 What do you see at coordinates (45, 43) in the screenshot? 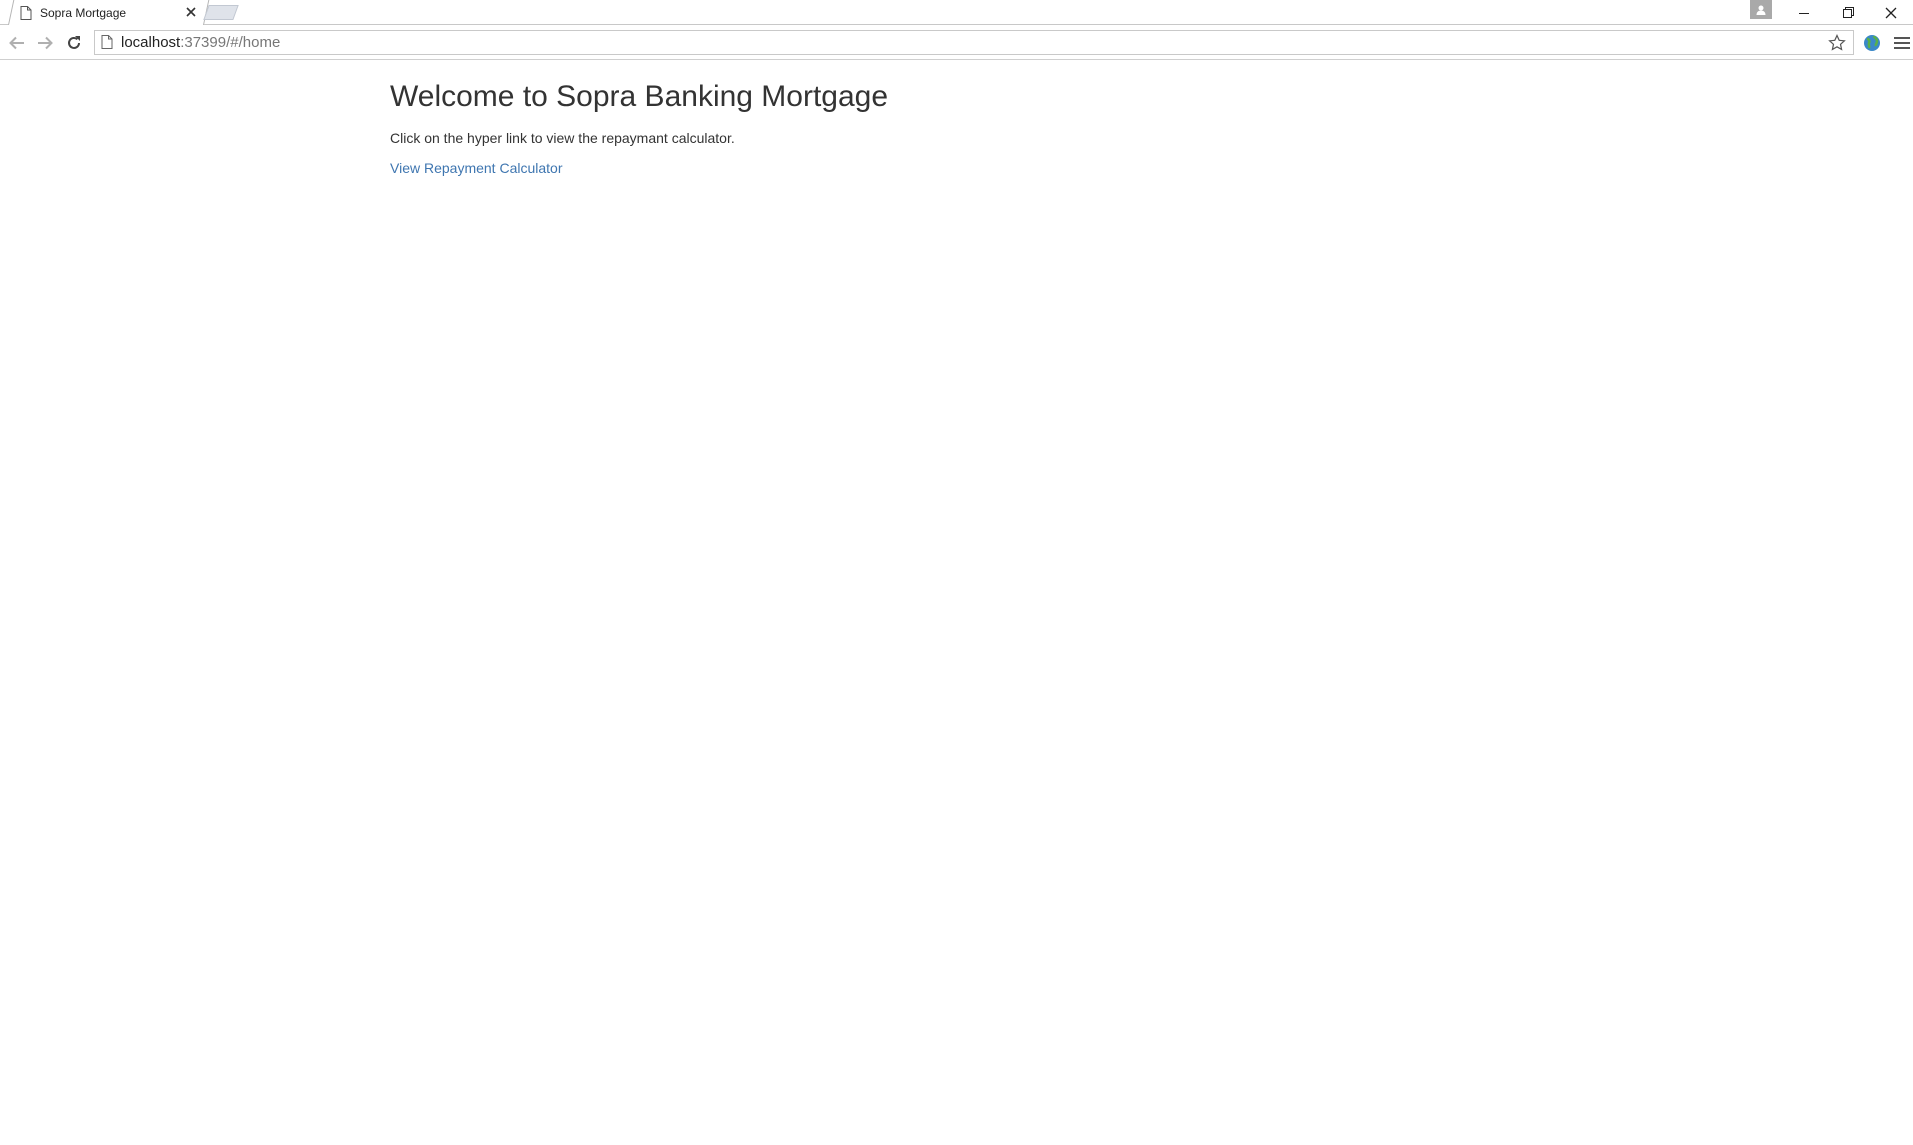
I see `forward-arrow-icon` at bounding box center [45, 43].